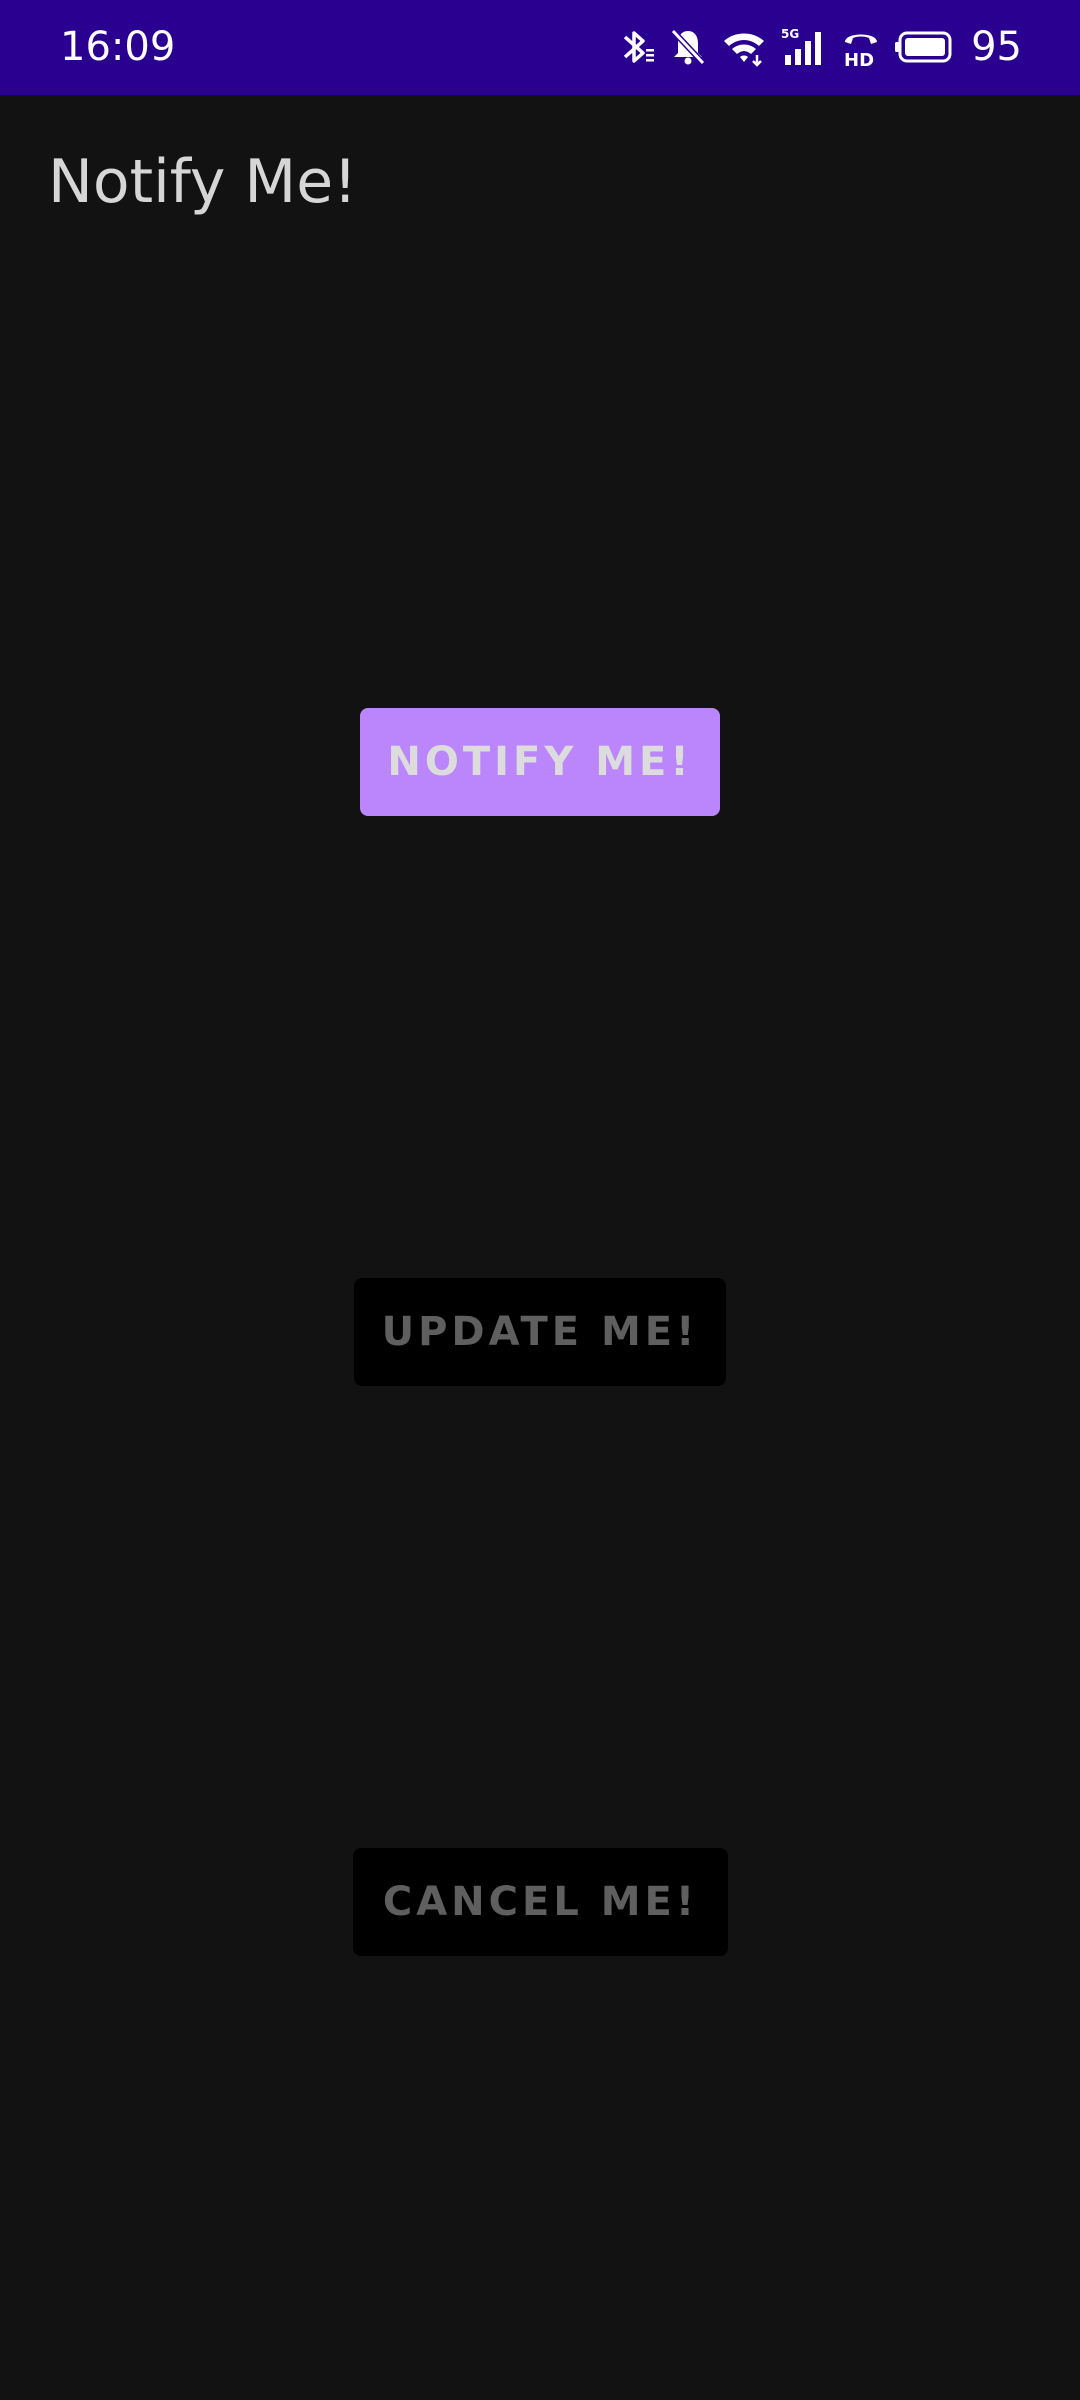 This screenshot has width=1080, height=2400. Describe the element at coordinates (540, 1902) in the screenshot. I see `cancel-me-button: CANCEL ME!` at that location.